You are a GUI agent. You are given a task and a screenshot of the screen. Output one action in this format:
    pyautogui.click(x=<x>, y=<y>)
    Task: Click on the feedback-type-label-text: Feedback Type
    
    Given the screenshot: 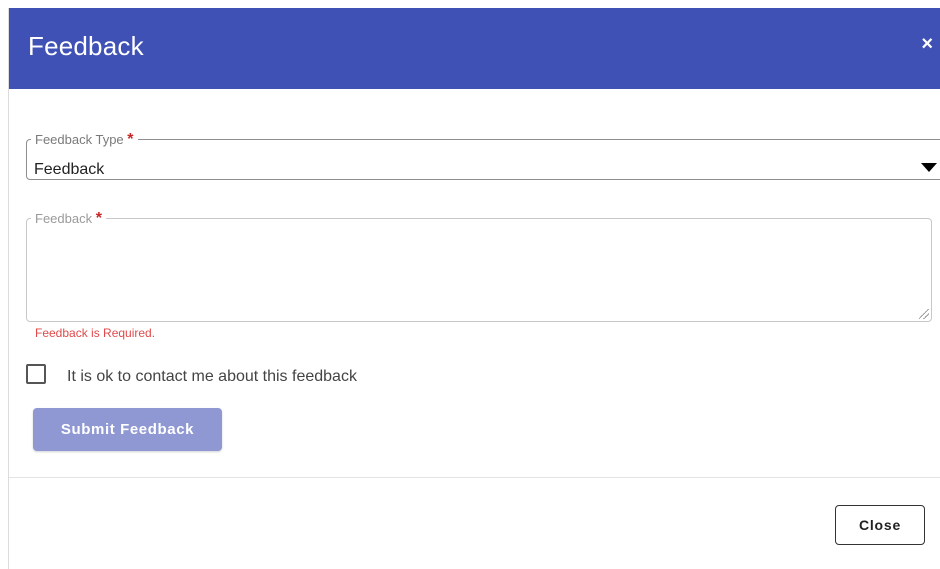 What is the action you would take?
    pyautogui.click(x=79, y=139)
    